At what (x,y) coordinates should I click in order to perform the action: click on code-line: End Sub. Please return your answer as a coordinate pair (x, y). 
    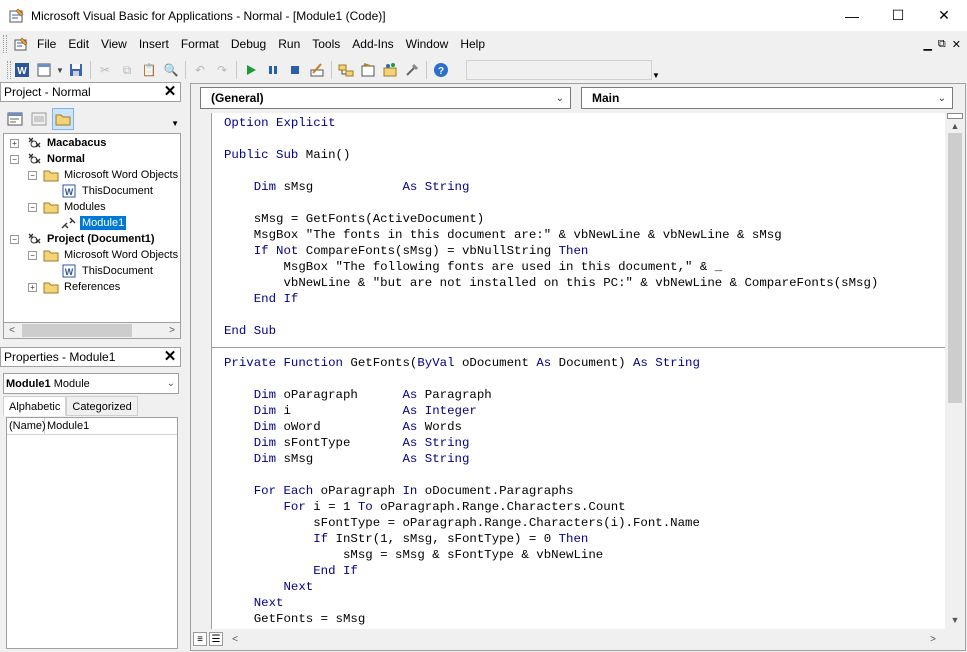
    Looking at the image, I should click on (250, 331).